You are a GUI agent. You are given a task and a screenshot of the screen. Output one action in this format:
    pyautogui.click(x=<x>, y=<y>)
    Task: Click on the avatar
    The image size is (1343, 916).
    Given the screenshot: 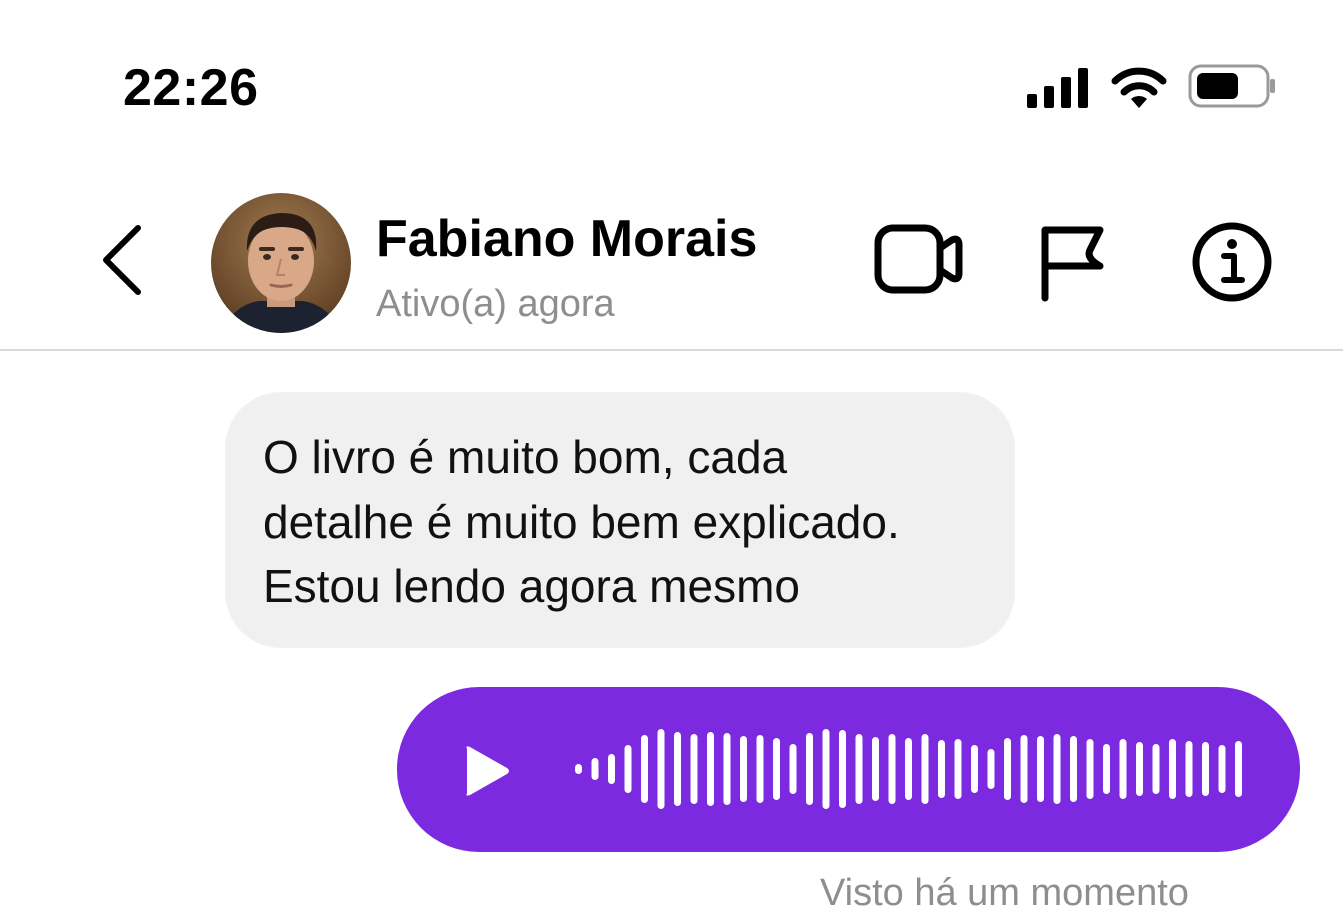 What is the action you would take?
    pyautogui.click(x=281, y=263)
    